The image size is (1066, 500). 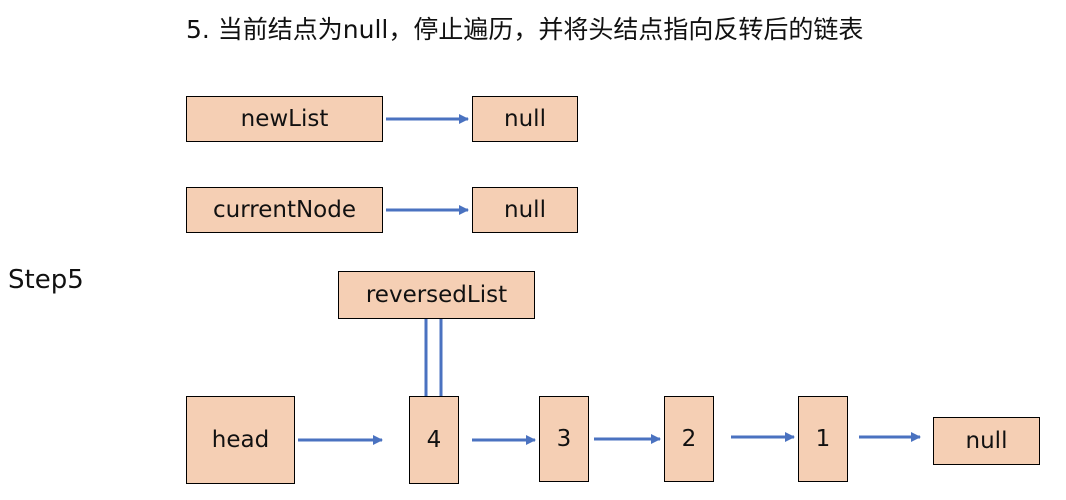 I want to click on list-null-node: null, so click(x=986, y=441).